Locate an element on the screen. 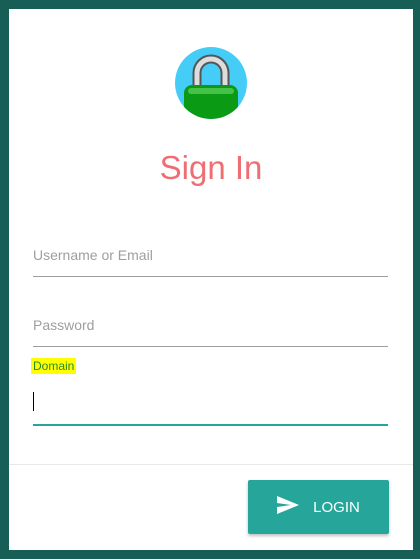 This screenshot has width=420, height=559. padlock-logo-icon is located at coordinates (211, 83).